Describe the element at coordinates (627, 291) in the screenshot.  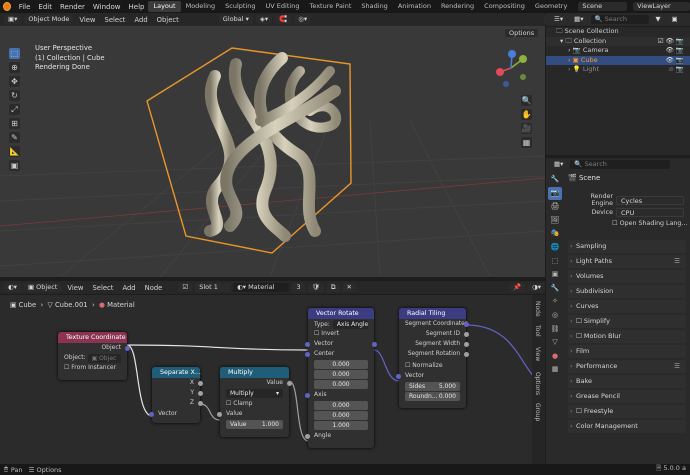
I see `panel-subdivision: Subdivision` at that location.